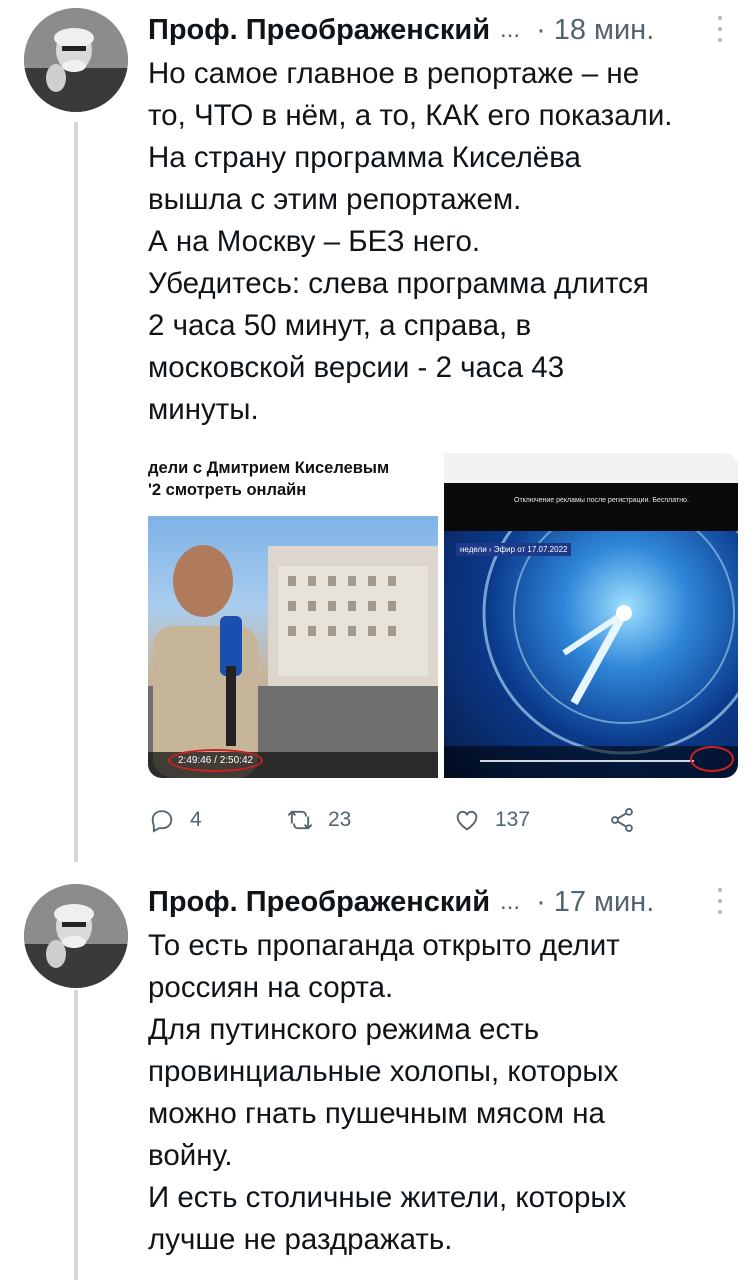 This screenshot has width=756, height=1280. What do you see at coordinates (384, 945) in the screenshot?
I see `tweet-line: То есть пропаганда открыто делит` at bounding box center [384, 945].